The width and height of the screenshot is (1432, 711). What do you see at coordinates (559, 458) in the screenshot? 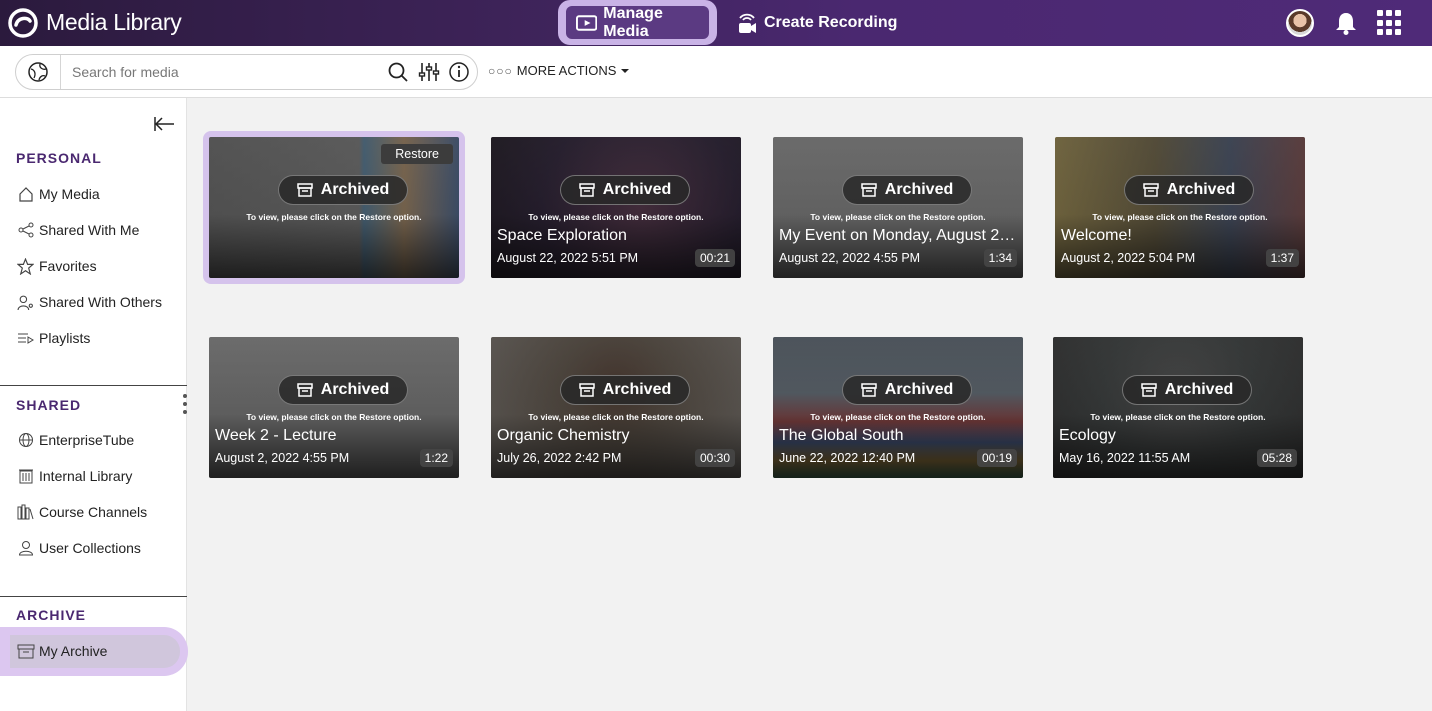
I see `media-date: July 26, 2022 2:42 PM` at bounding box center [559, 458].